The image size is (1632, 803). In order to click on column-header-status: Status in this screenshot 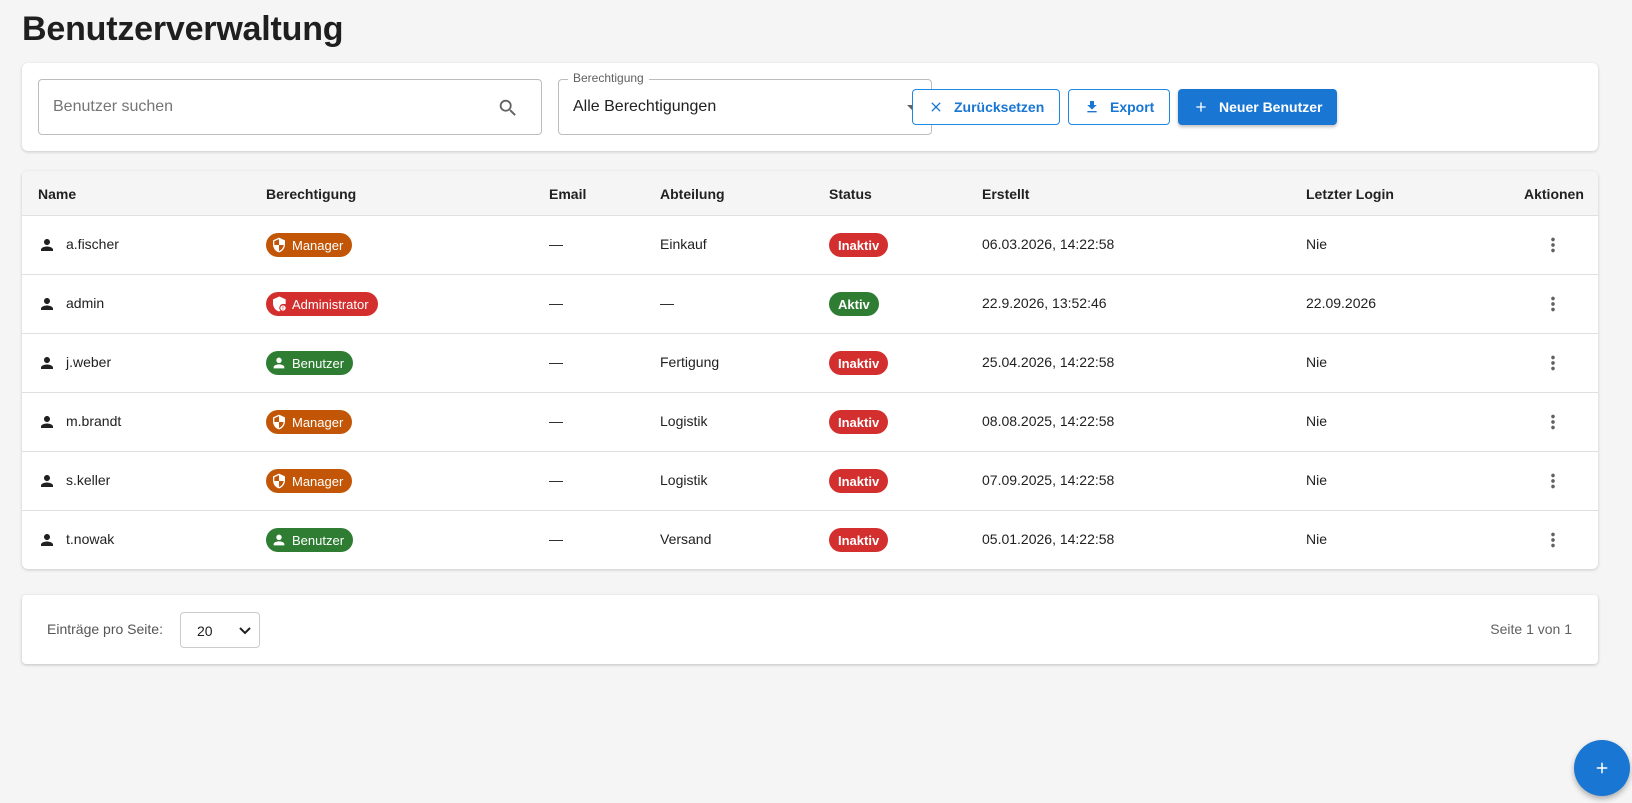, I will do `click(850, 194)`.